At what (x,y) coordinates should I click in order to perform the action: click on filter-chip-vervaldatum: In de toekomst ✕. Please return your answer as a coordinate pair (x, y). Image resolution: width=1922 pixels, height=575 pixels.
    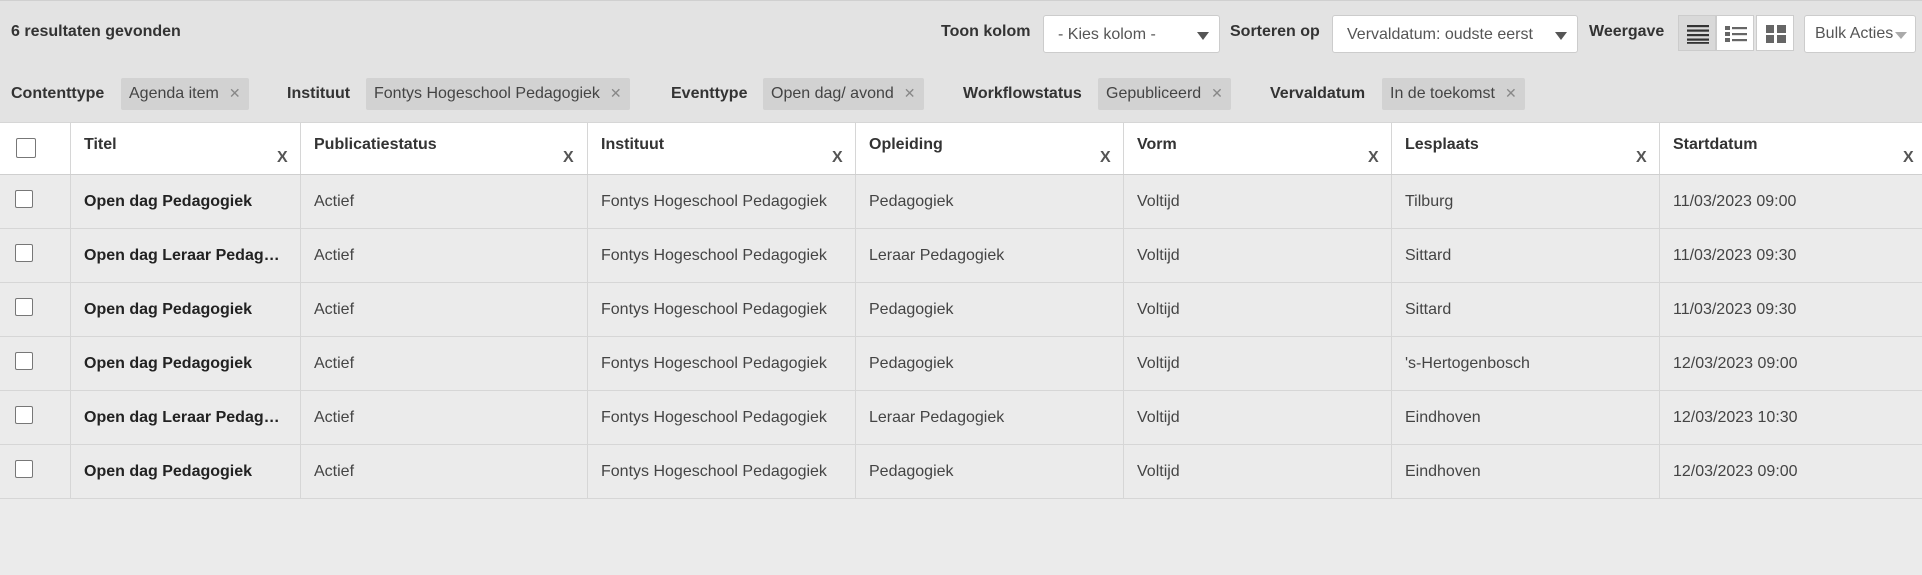
    Looking at the image, I should click on (1453, 94).